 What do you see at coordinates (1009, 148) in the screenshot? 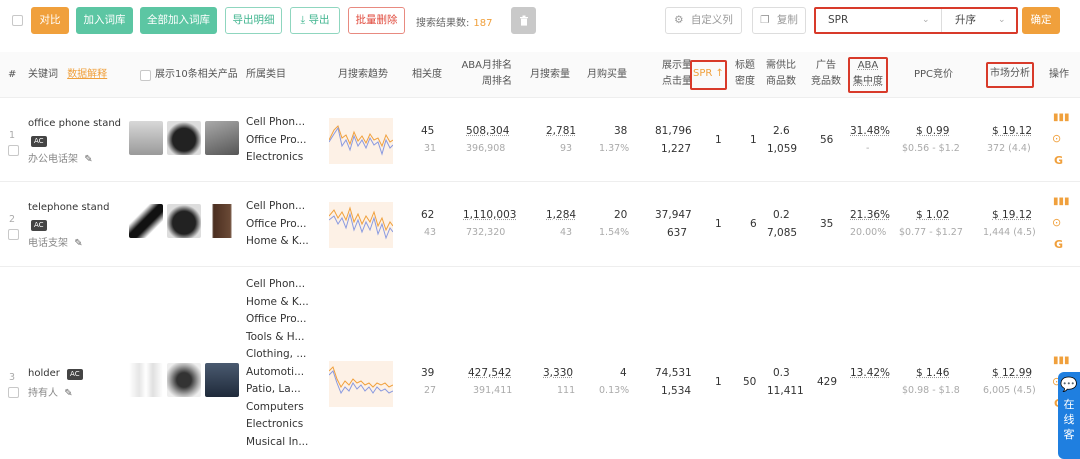
I see `market-reviews: 372 (4.4)` at bounding box center [1009, 148].